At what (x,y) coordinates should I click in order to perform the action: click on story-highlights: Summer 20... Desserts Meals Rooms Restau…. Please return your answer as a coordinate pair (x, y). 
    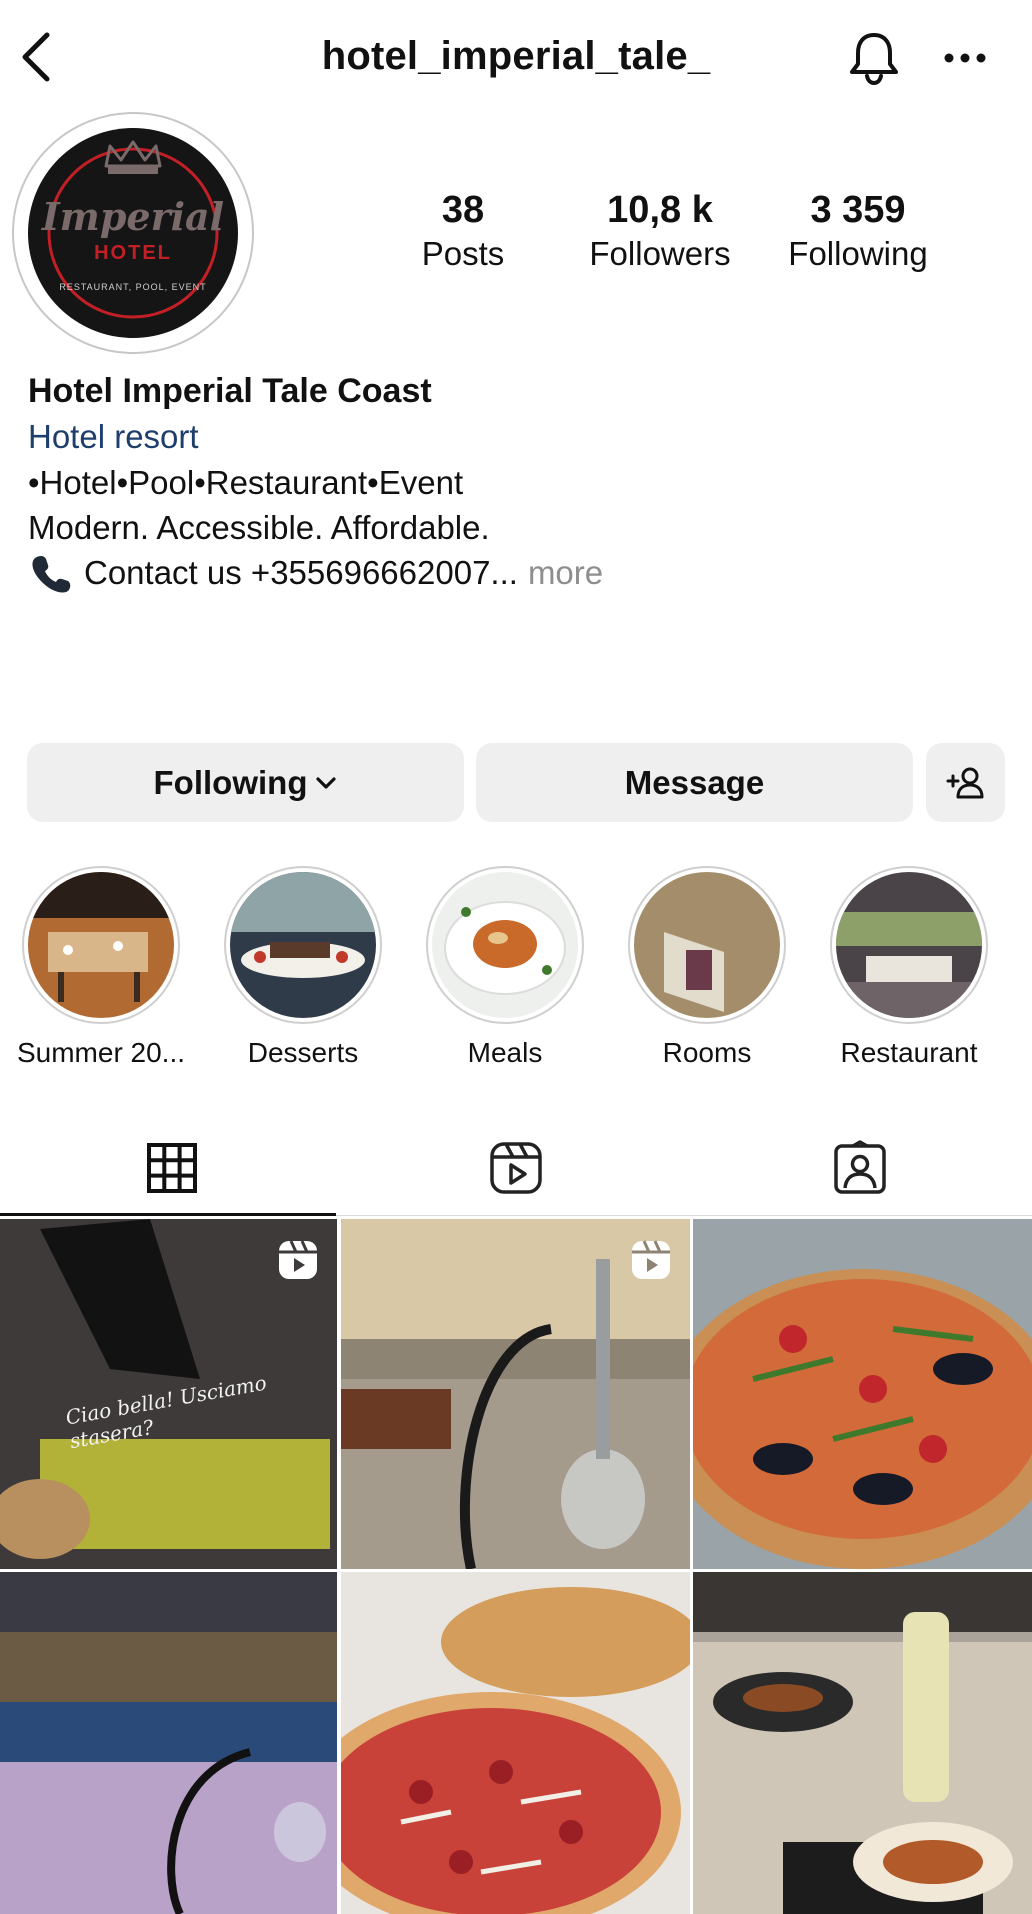
    Looking at the image, I should click on (516, 967).